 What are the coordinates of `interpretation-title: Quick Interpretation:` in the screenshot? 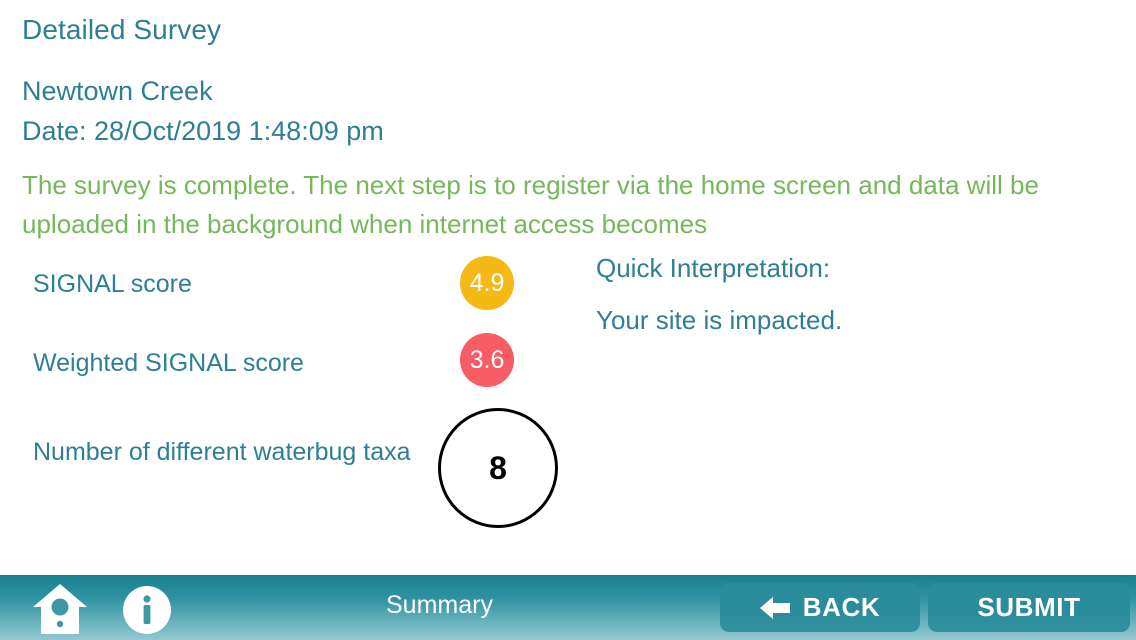 It's located at (713, 268).